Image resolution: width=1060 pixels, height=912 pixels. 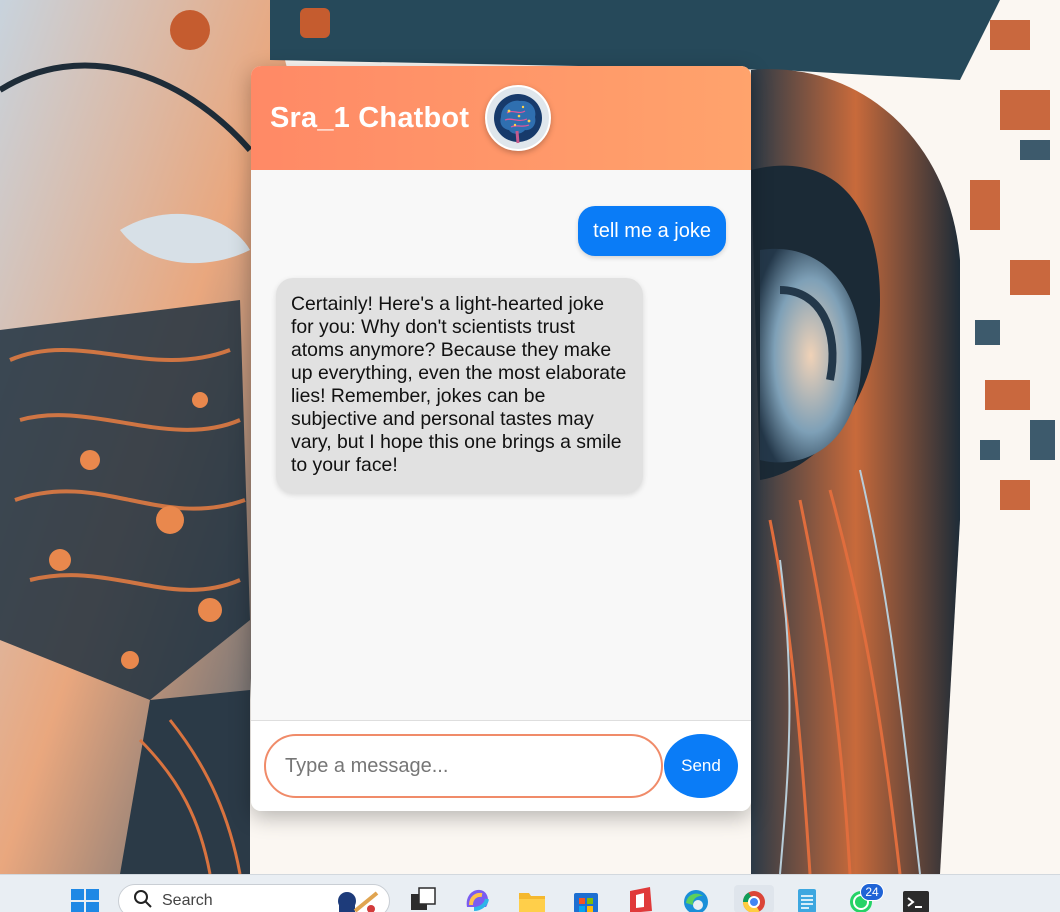 I want to click on office-icon, so click(x=641, y=898).